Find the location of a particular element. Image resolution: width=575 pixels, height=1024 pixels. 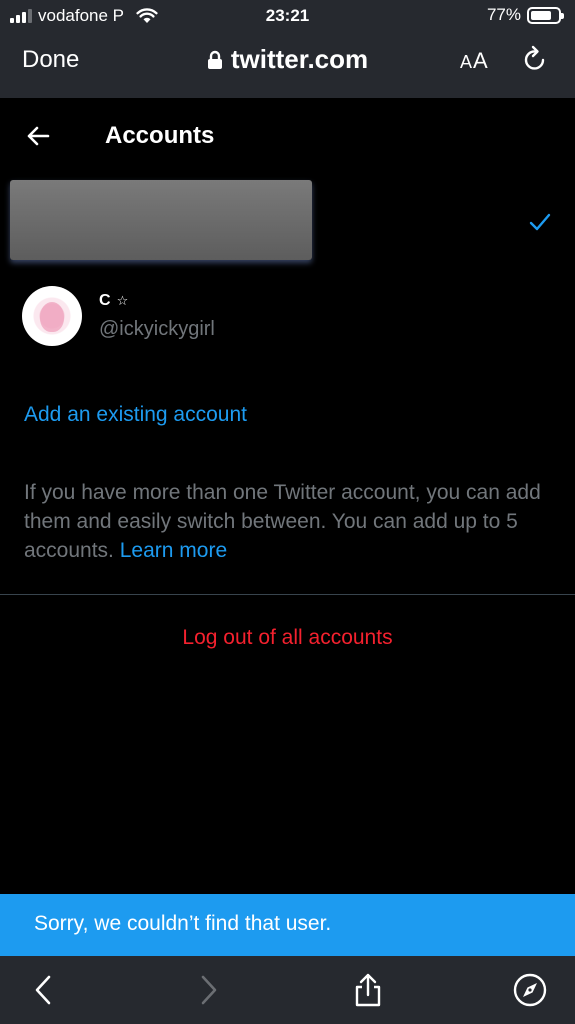

text-size-label-large: A is located at coordinates (481, 60).